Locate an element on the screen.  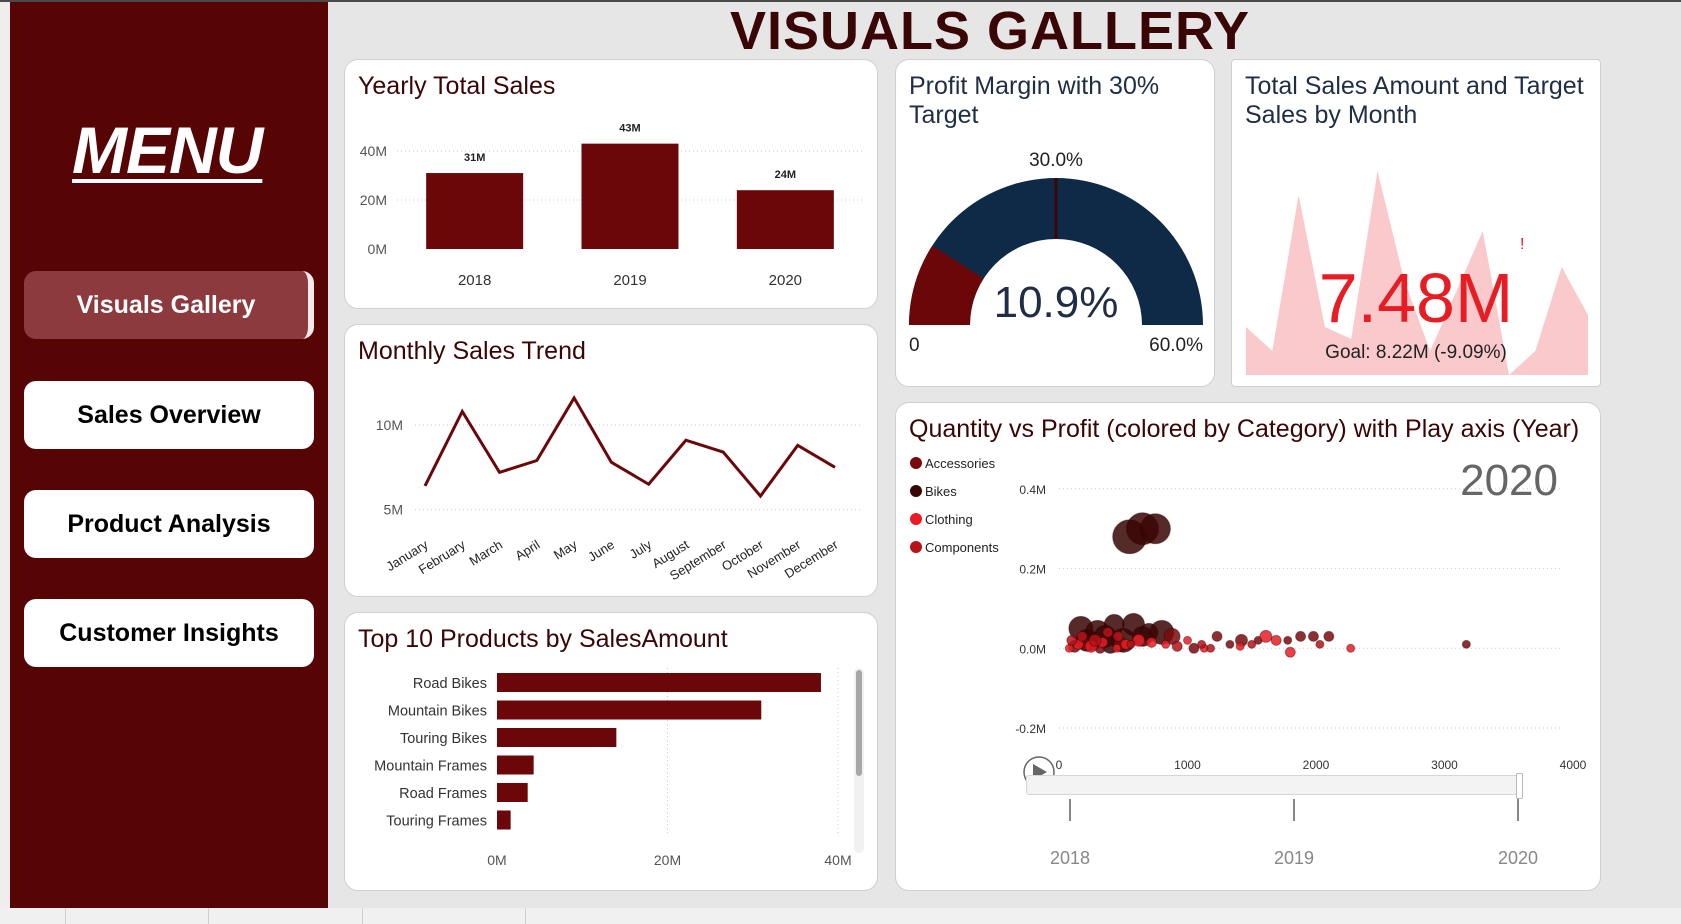
sidebar-left-edge is located at coordinates (5, 455).